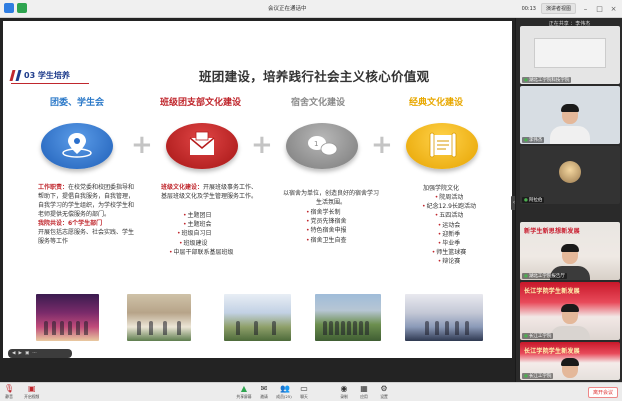 Image resolution: width=622 pixels, height=401 pixels. Describe the element at coordinates (142, 145) in the screenshot. I see `plus-sign-1: +` at that location.